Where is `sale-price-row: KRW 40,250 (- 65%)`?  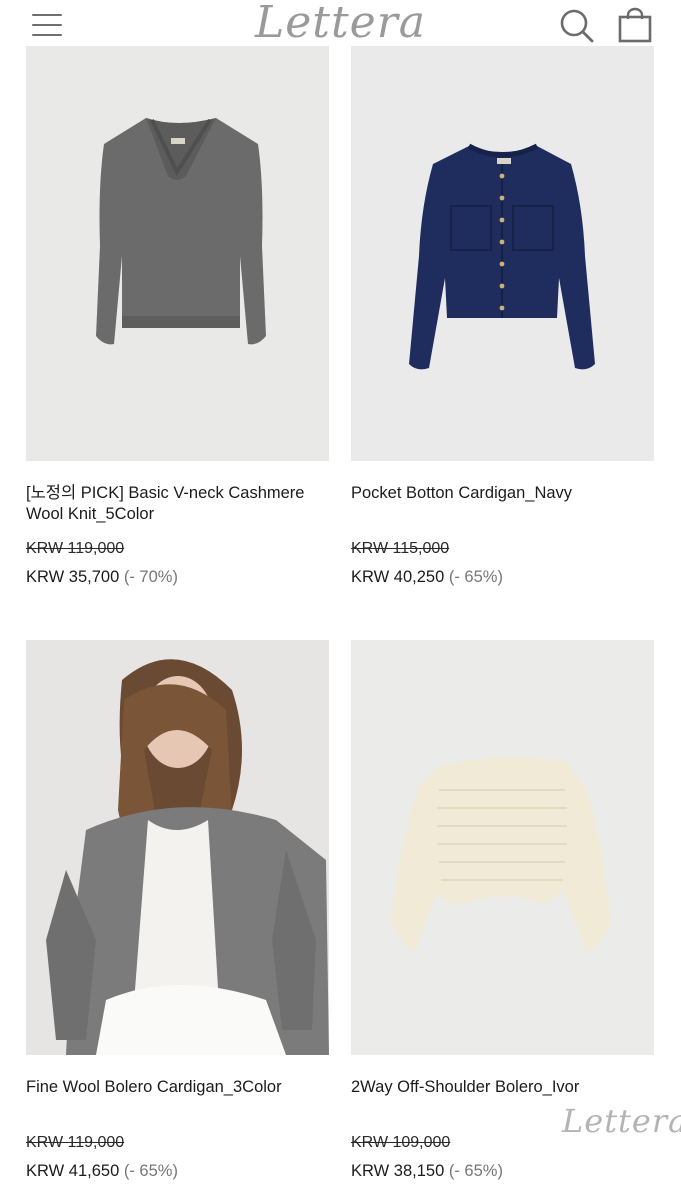 sale-price-row: KRW 40,250 (- 65%) is located at coordinates (502, 577).